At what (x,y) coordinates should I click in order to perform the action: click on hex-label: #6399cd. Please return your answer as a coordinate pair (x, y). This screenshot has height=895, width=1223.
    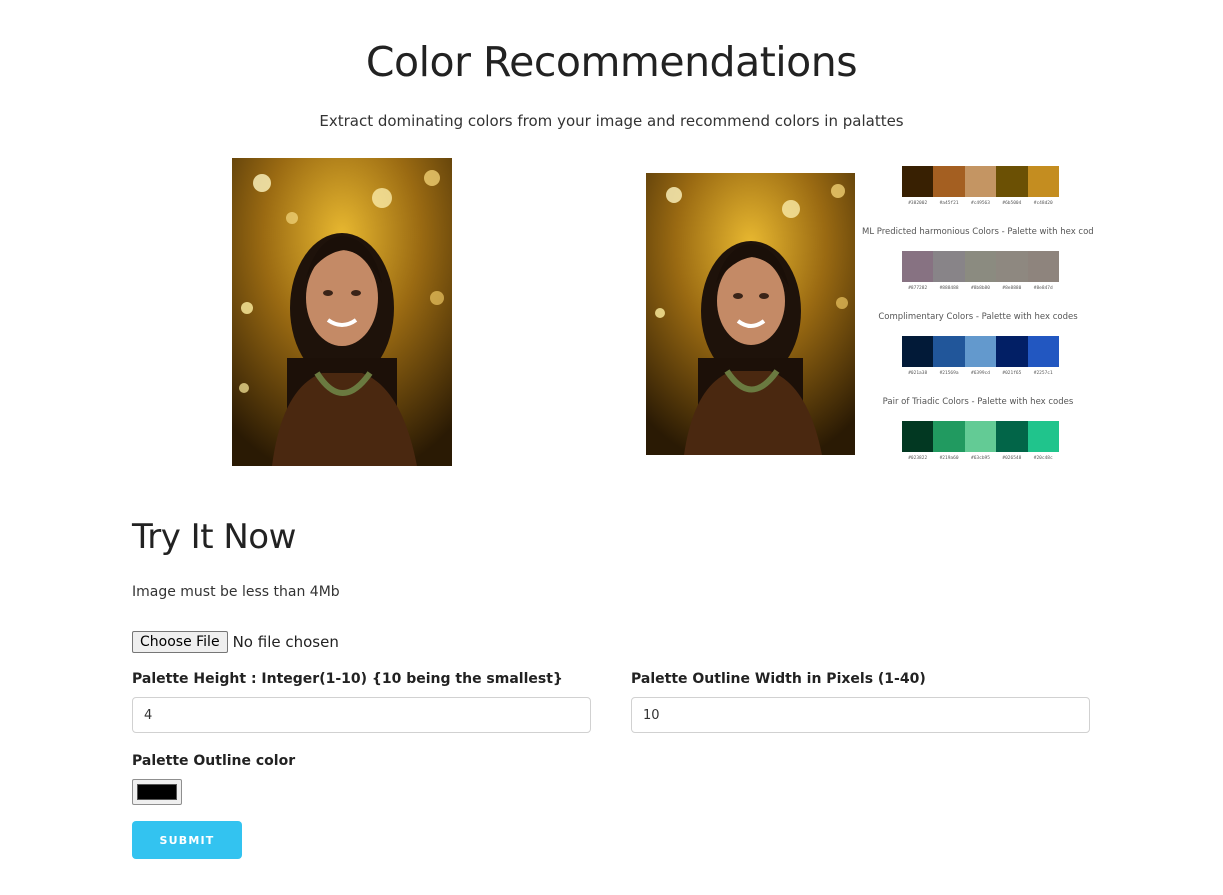
    Looking at the image, I should click on (980, 373).